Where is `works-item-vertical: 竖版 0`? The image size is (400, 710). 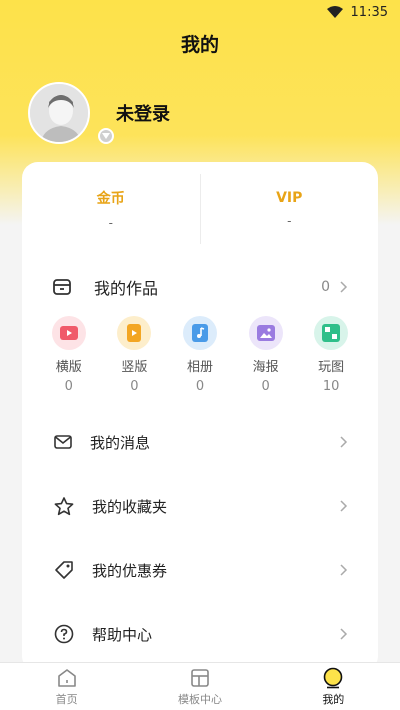
works-item-vertical: 竖版 0 is located at coordinates (135, 355).